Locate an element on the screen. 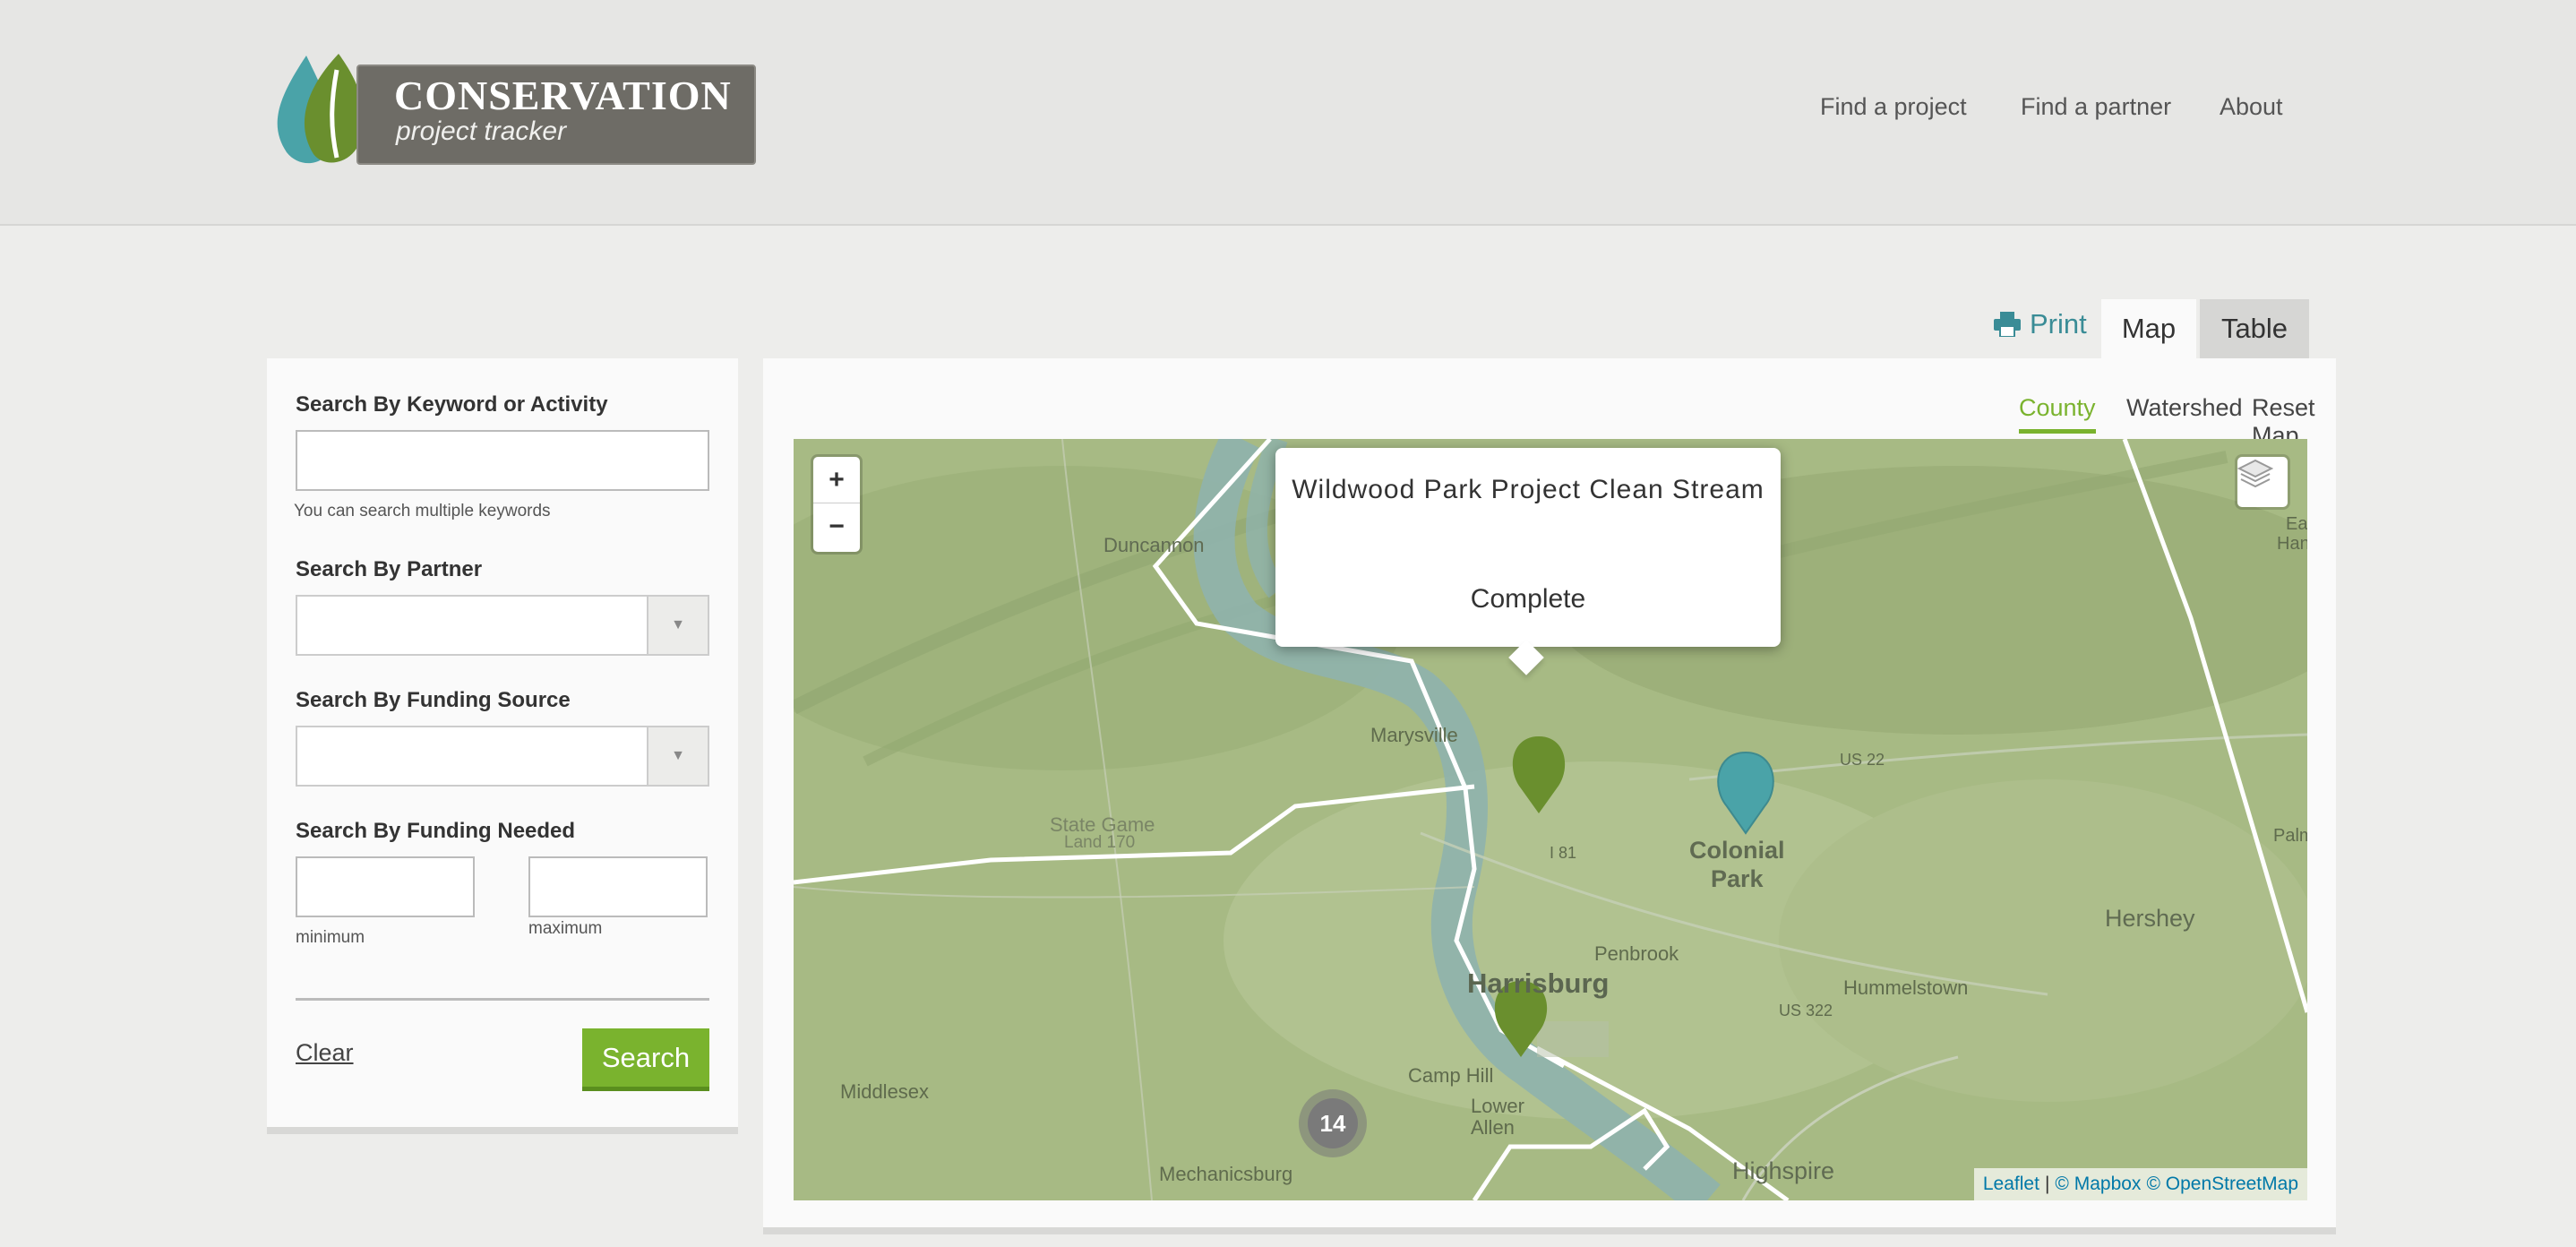 This screenshot has width=2576, height=1247. place-label: Colonial is located at coordinates (1737, 850).